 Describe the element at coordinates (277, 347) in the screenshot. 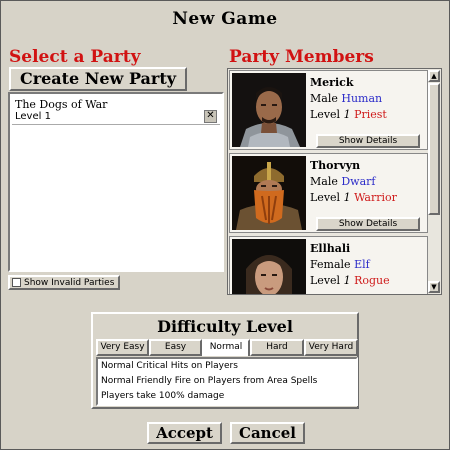

I see `tab-hard: Hard` at that location.